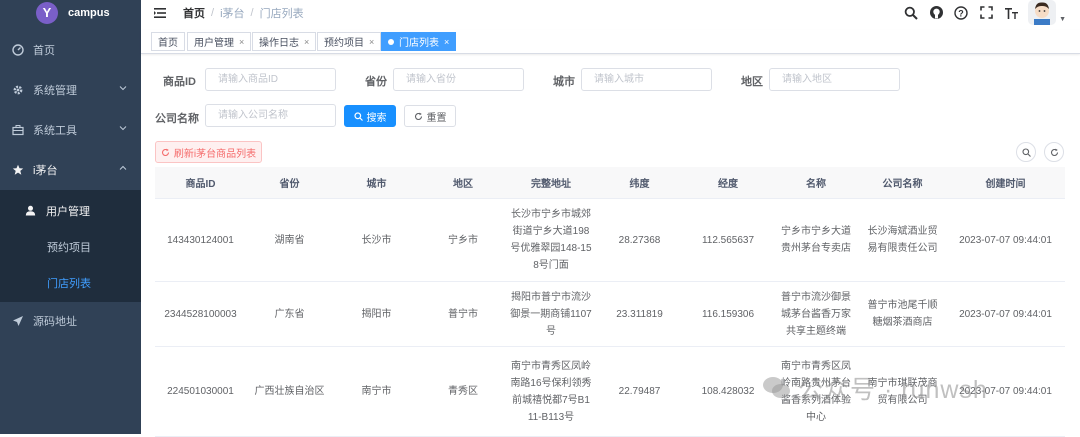  What do you see at coordinates (168, 41) in the screenshot?
I see `tag-home: 首页` at bounding box center [168, 41].